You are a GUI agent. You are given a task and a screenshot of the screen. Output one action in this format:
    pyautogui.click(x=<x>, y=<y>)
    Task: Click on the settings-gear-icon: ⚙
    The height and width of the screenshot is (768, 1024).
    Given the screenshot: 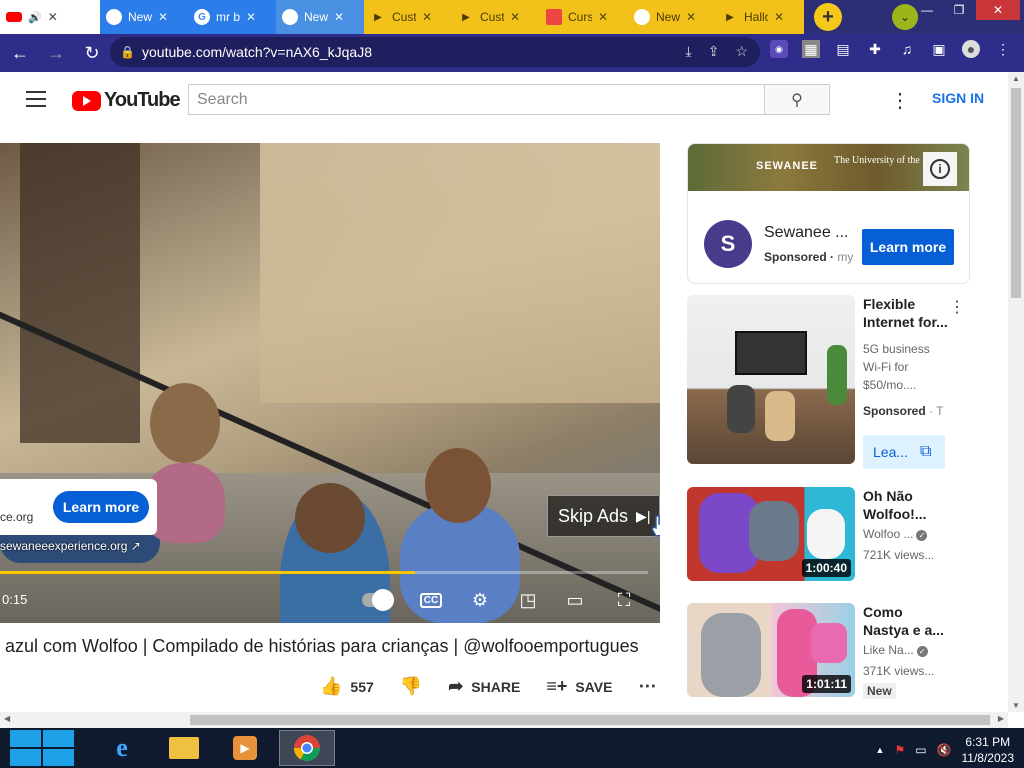 What is the action you would take?
    pyautogui.click(x=480, y=600)
    